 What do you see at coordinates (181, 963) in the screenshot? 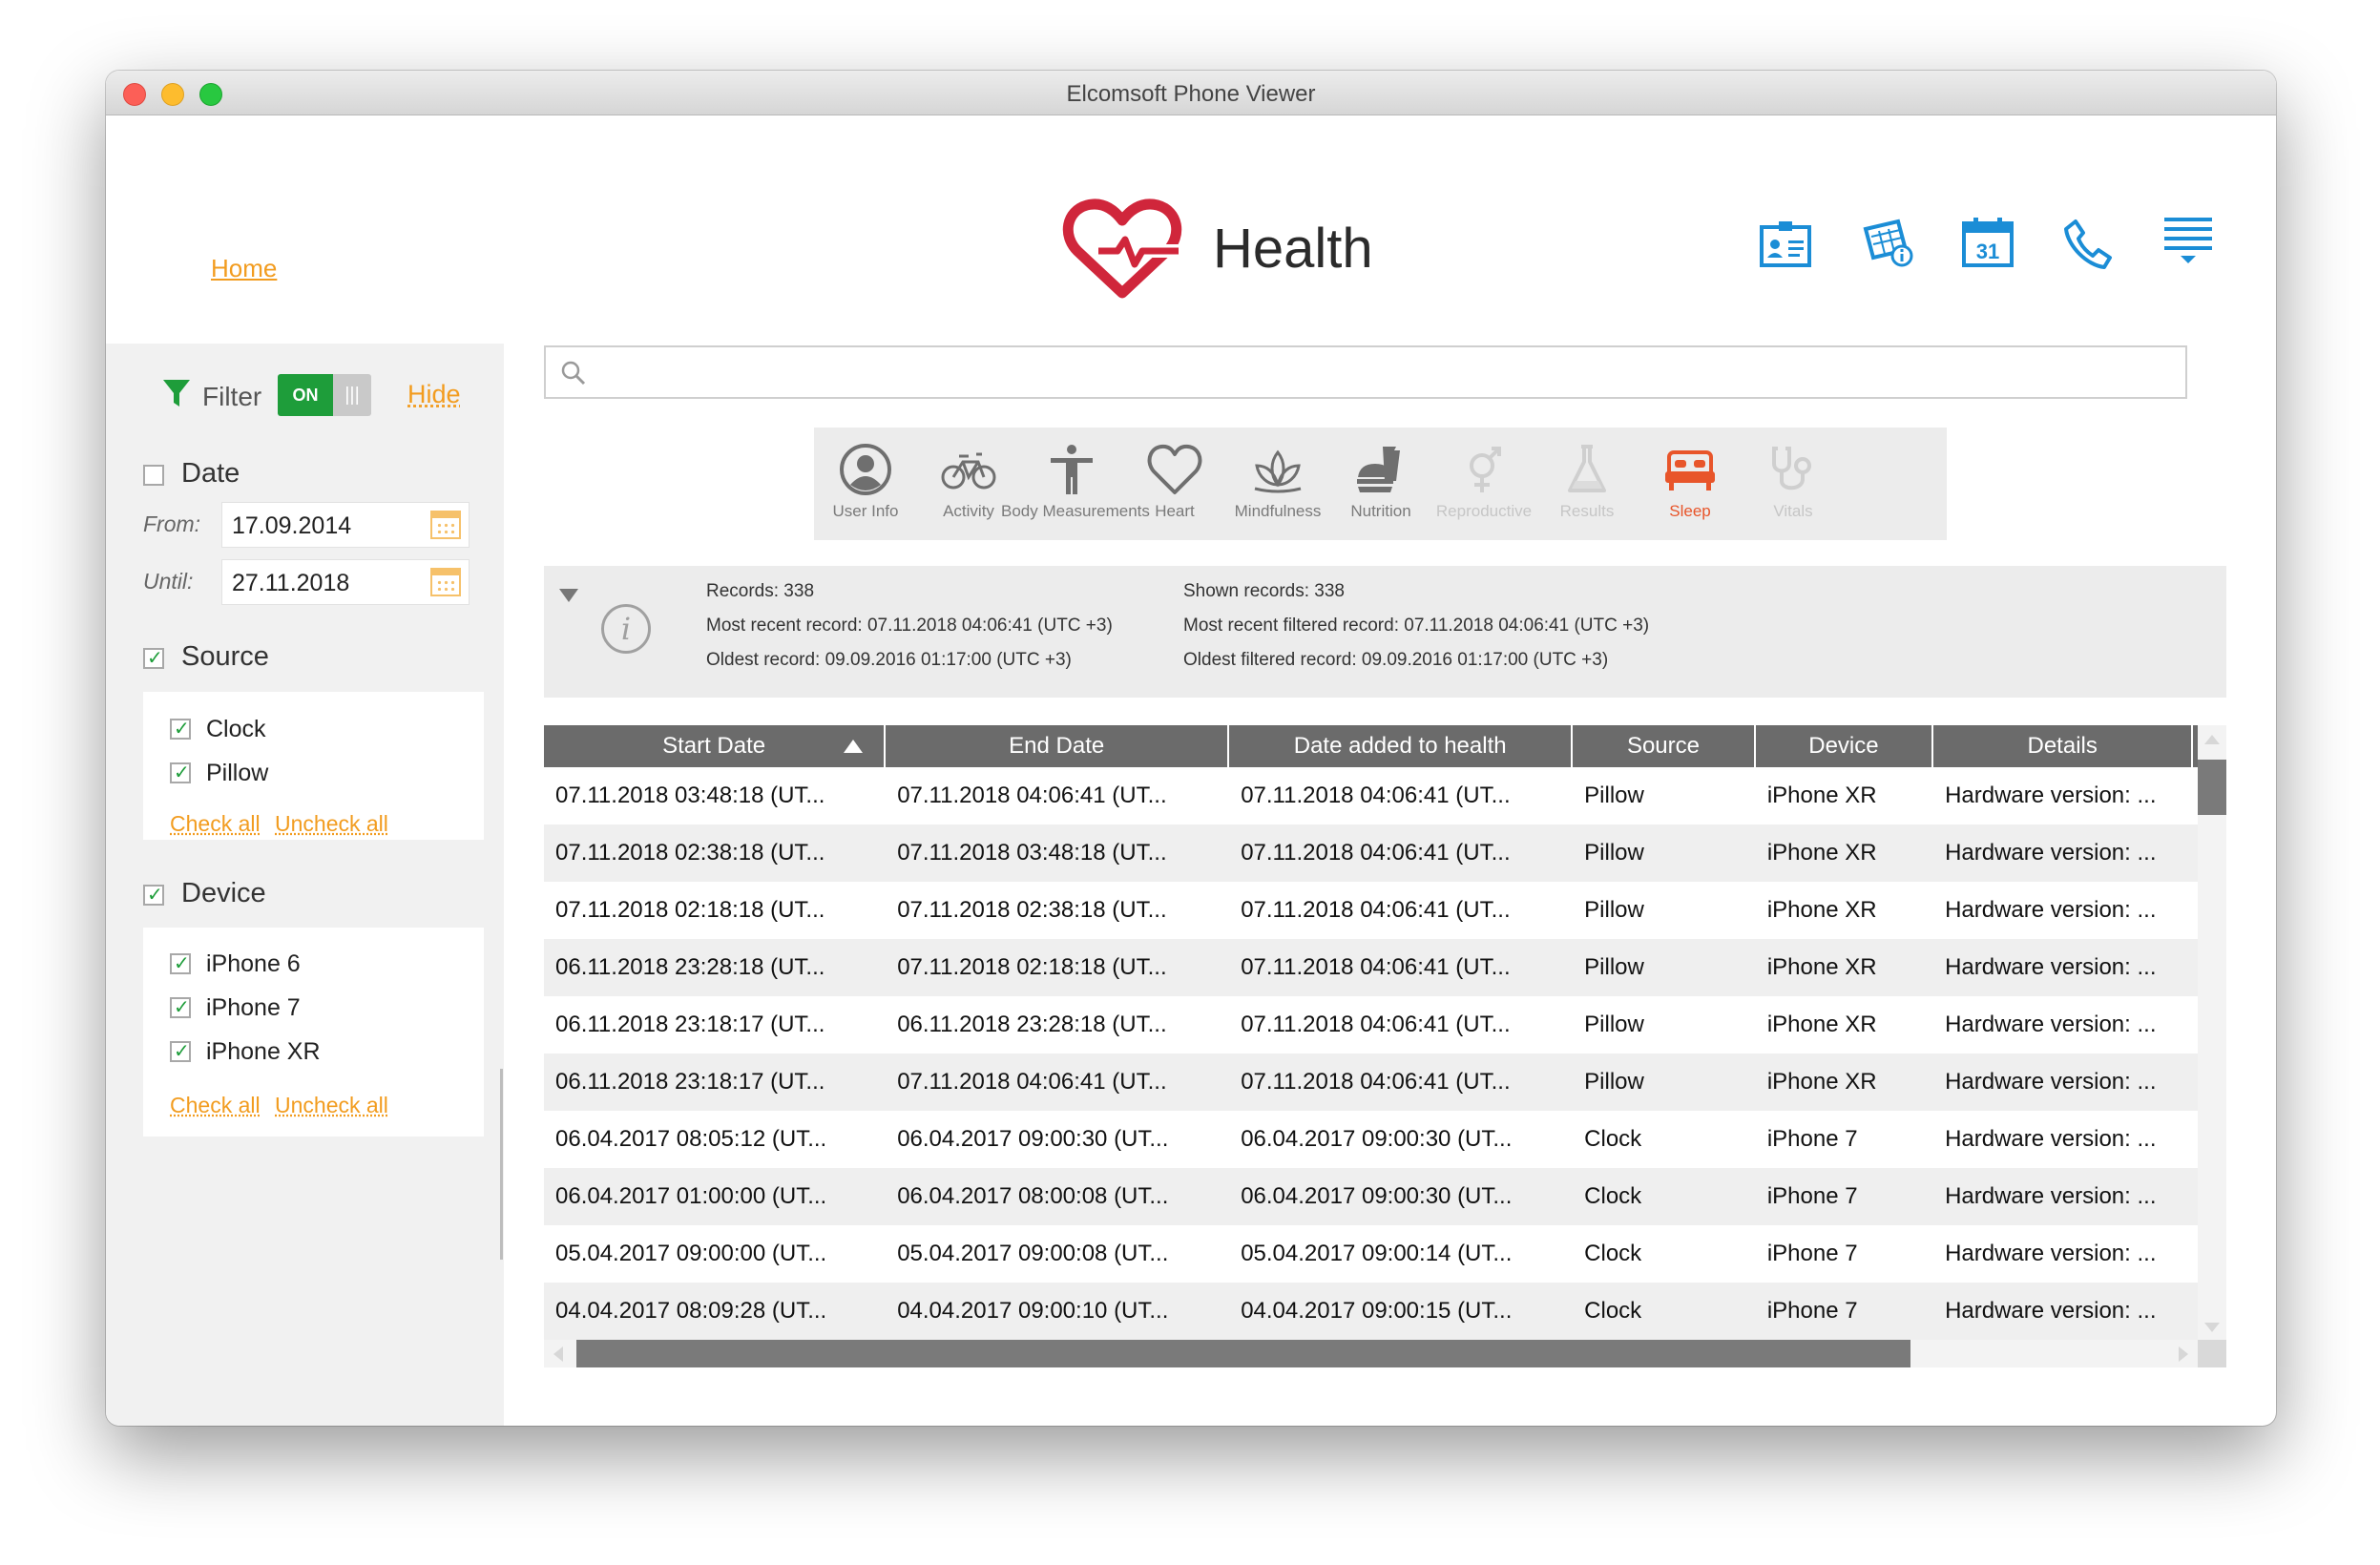
I see `device-iphone6-checkbox` at bounding box center [181, 963].